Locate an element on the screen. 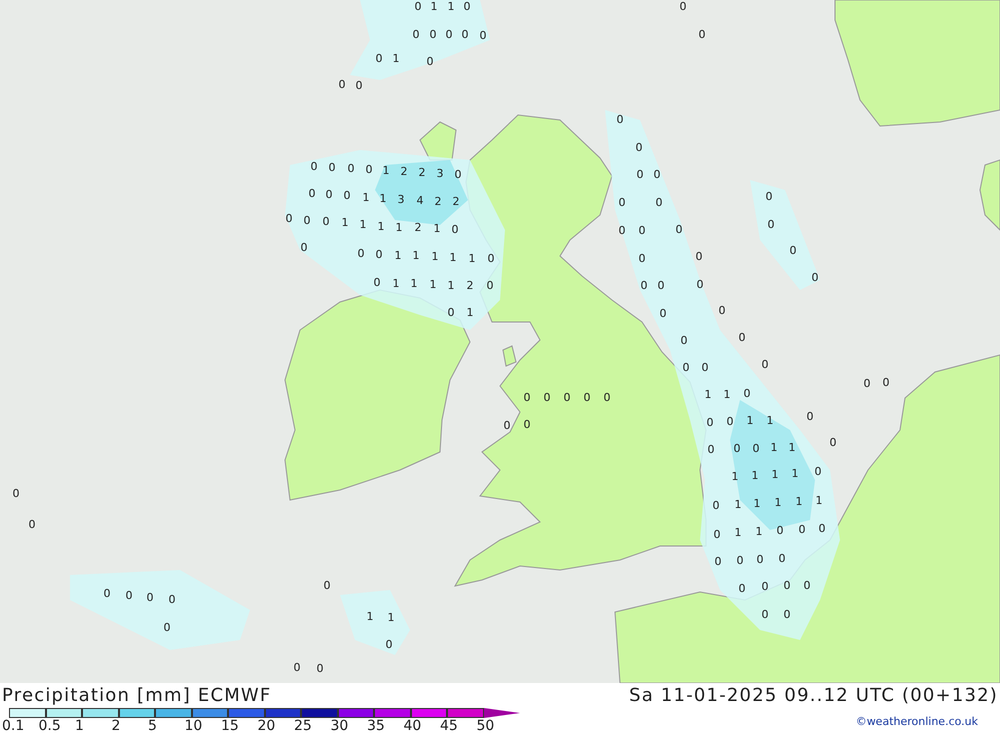 The image size is (1000, 733). precipitation-value: 3 is located at coordinates (440, 173).